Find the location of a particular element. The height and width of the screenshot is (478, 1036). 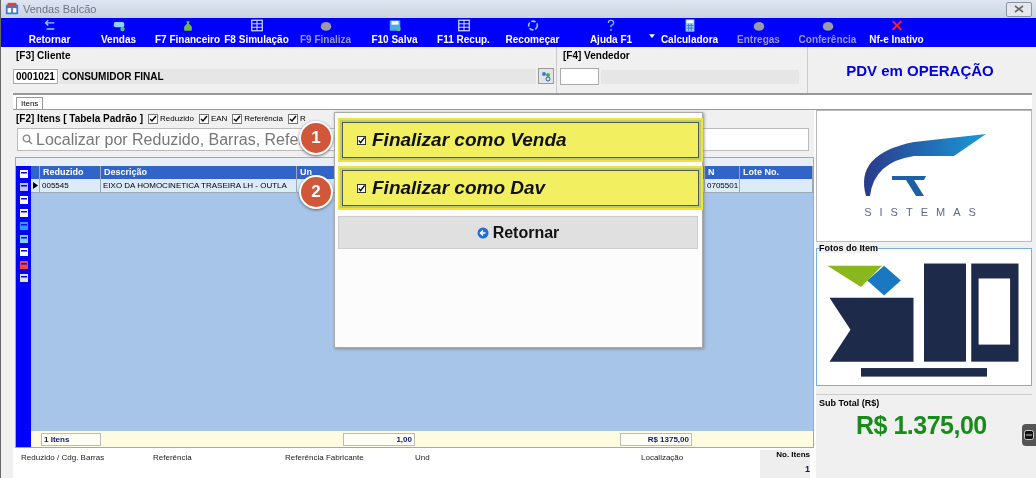

seller-label: [F4] Vendedor is located at coordinates (596, 56).